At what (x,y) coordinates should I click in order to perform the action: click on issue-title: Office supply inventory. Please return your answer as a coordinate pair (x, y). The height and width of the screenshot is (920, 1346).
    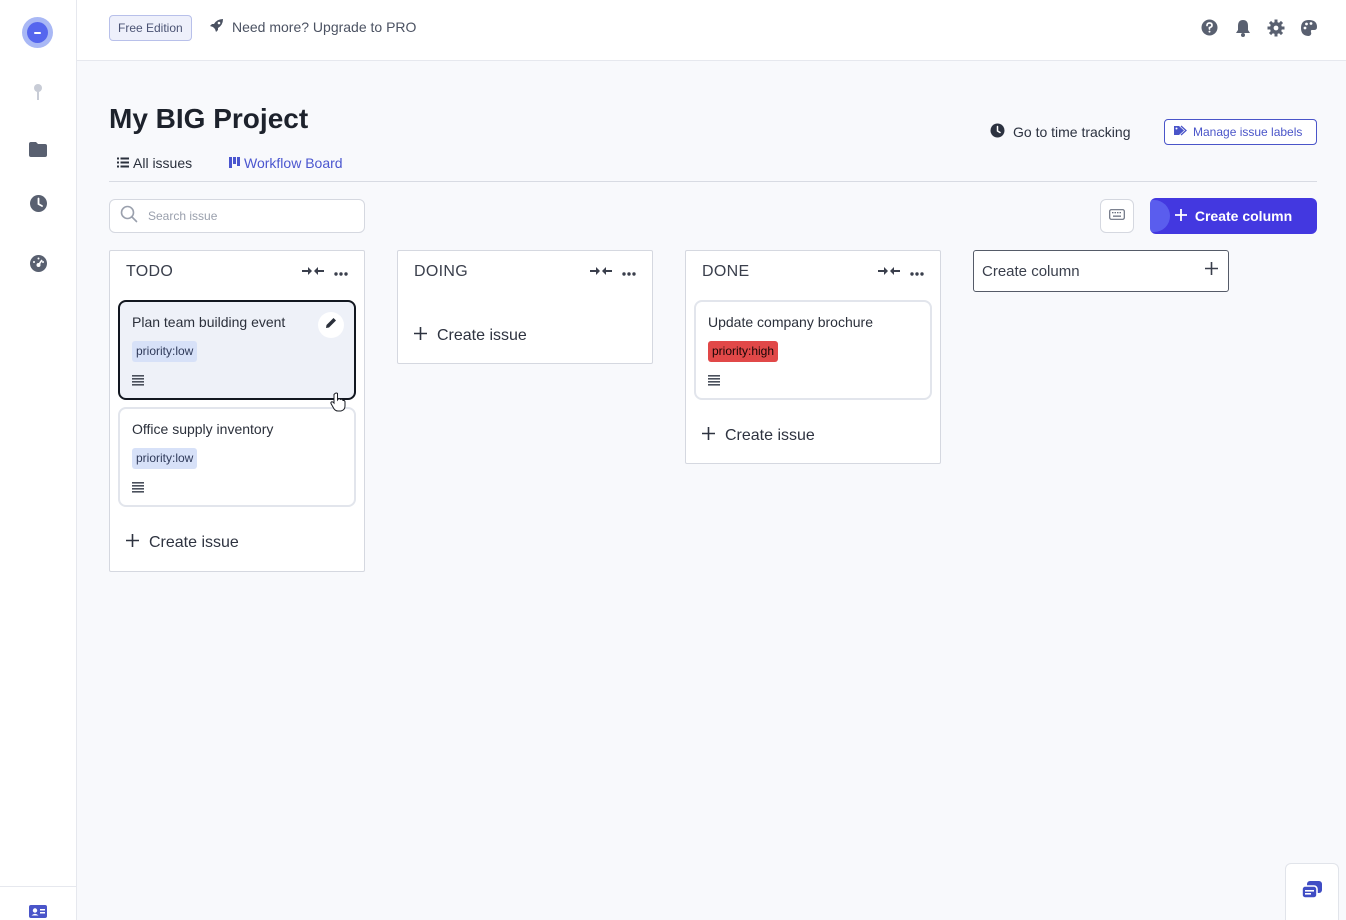
    Looking at the image, I should click on (203, 429).